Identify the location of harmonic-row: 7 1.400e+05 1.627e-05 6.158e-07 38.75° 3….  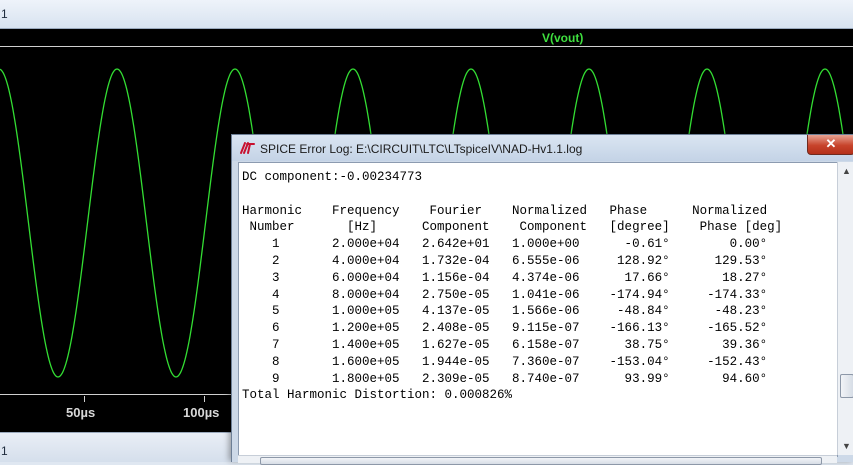
(505, 344).